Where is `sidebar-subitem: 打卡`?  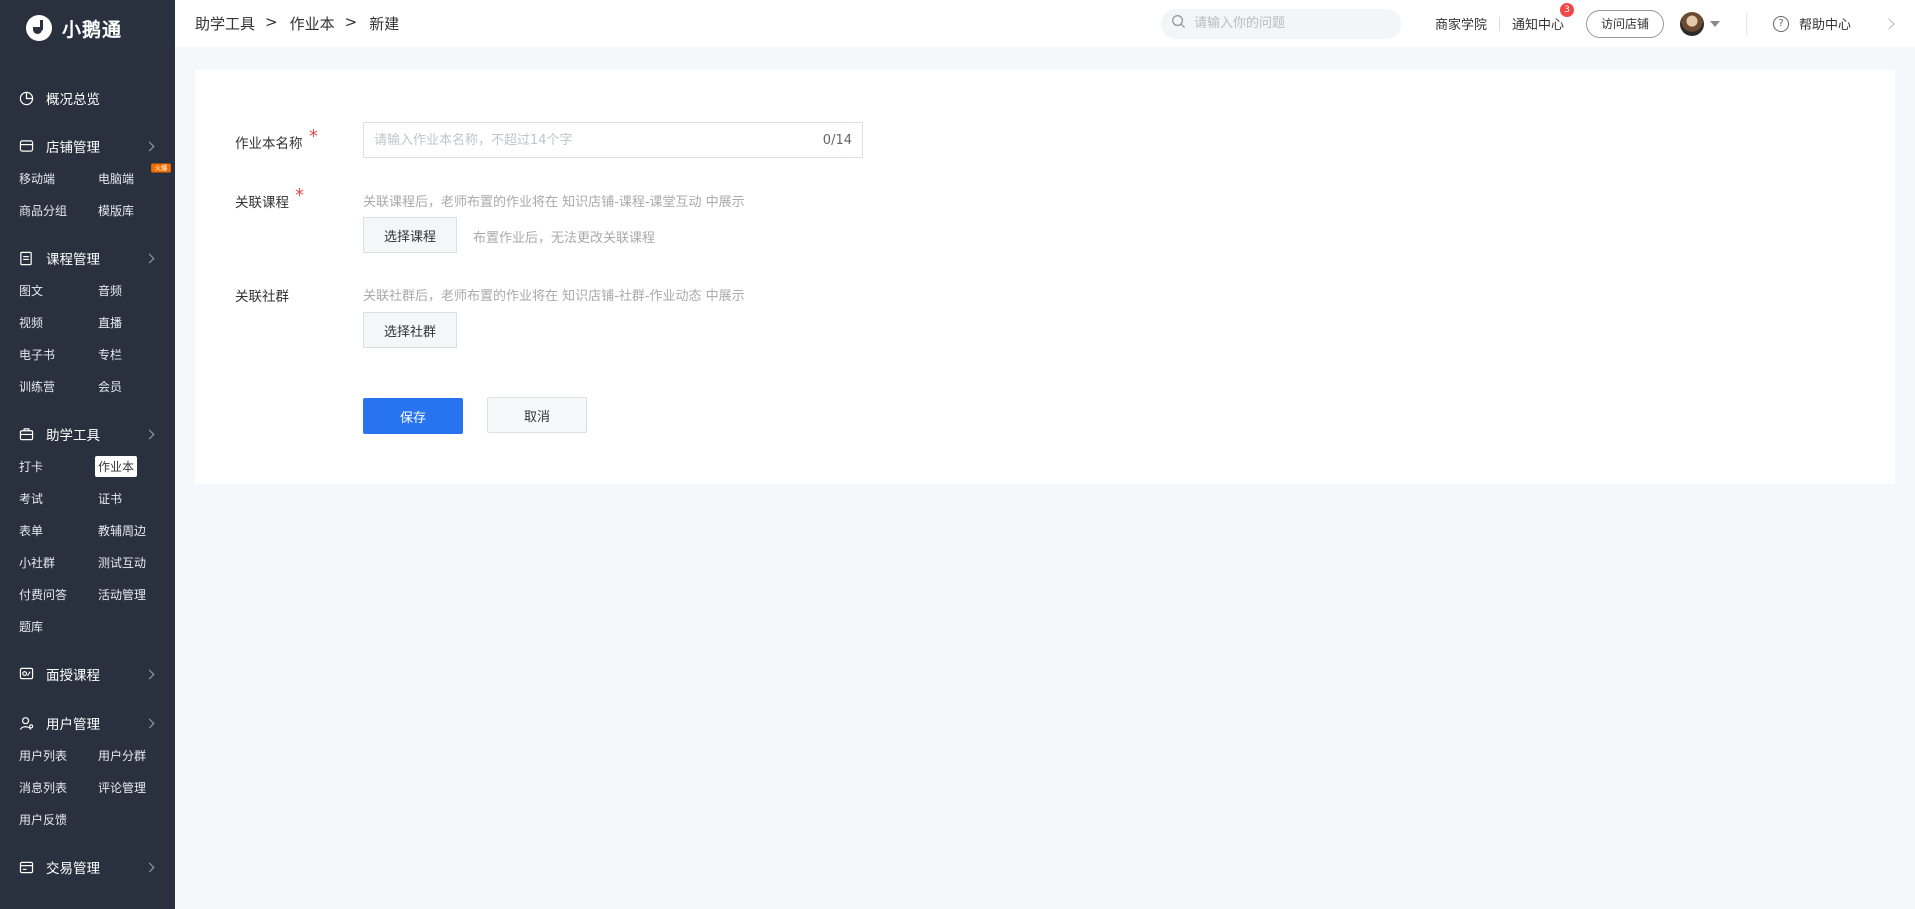
sidebar-subitem: 打卡 is located at coordinates (58, 466).